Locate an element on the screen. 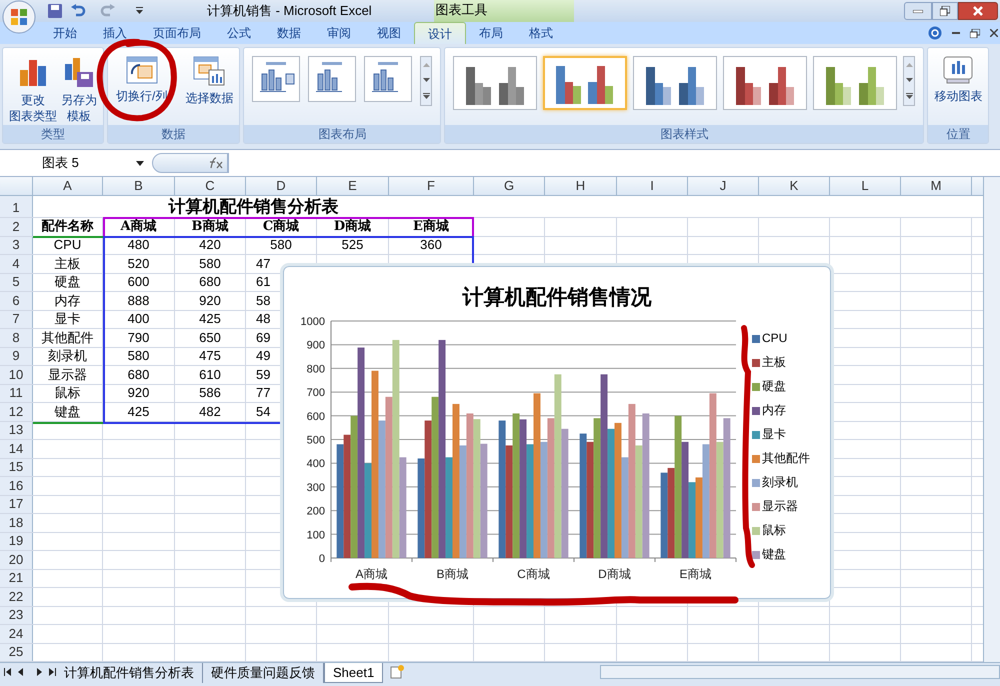 The width and height of the screenshot is (1000, 686). row-header: 7 is located at coordinates (16, 319).